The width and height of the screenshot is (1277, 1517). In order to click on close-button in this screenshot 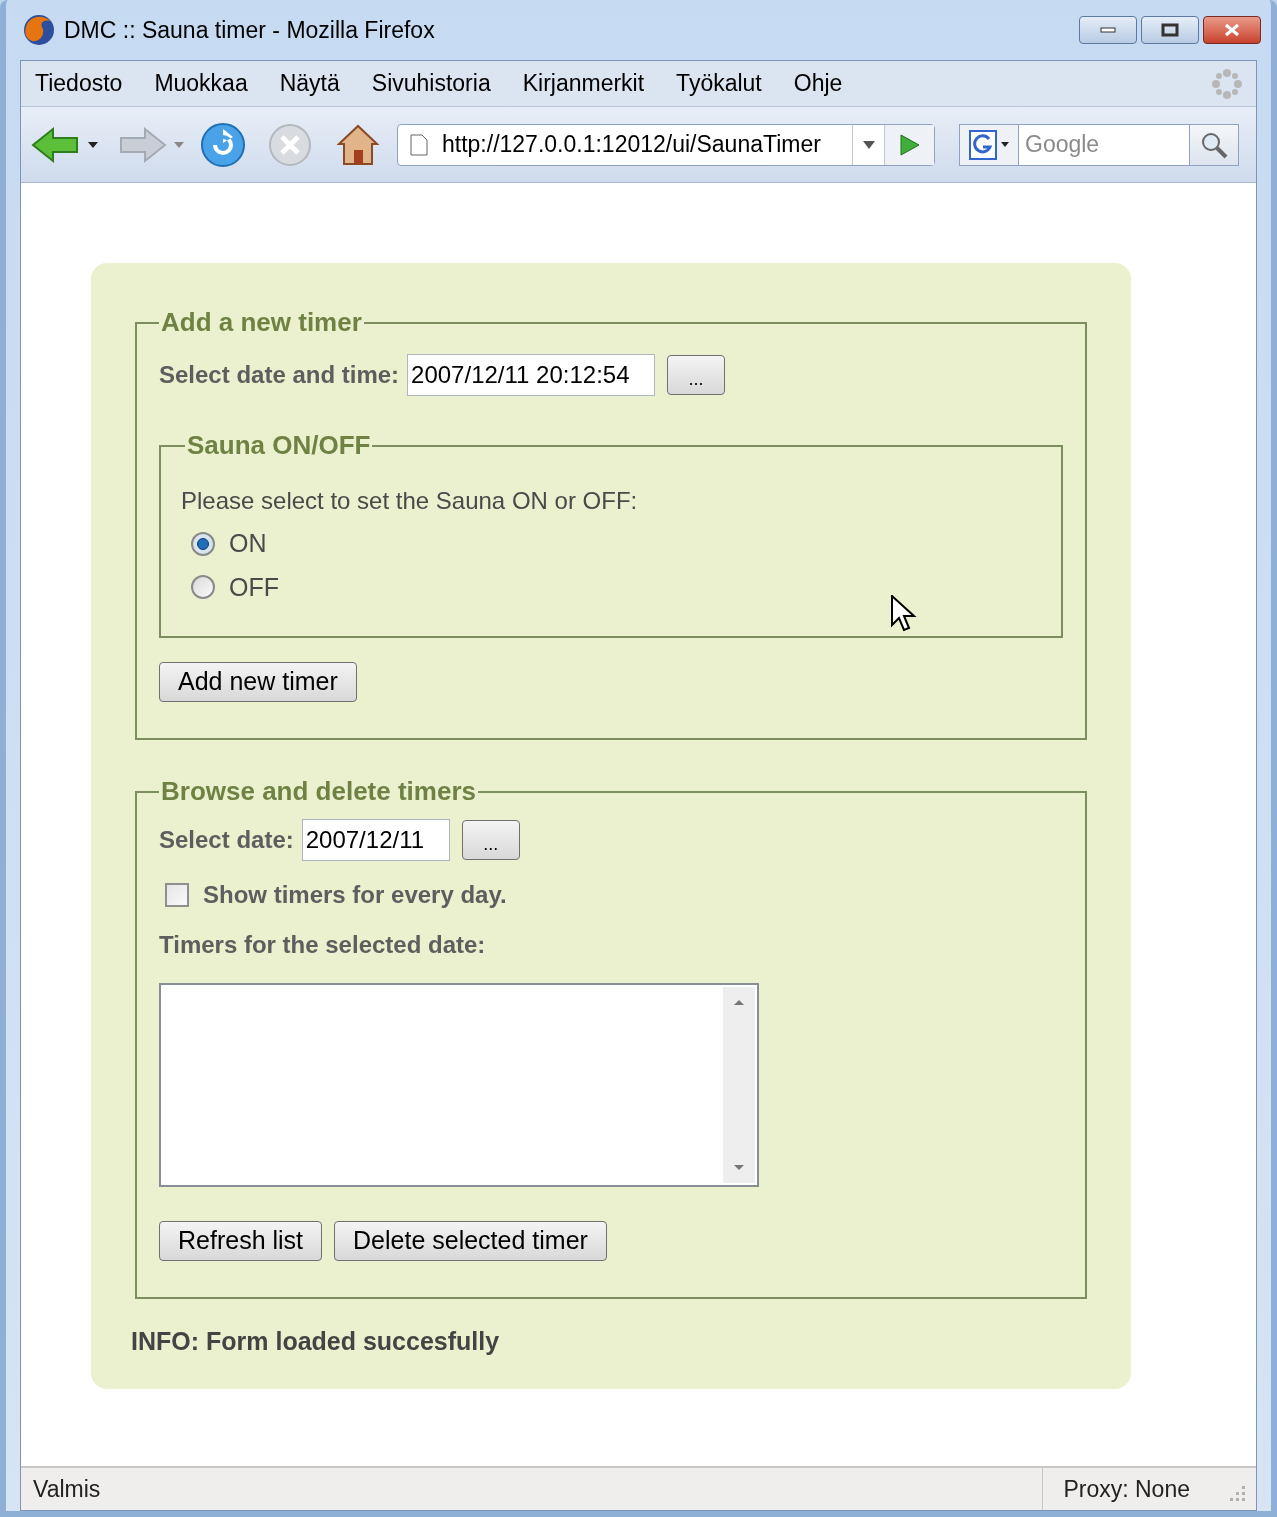, I will do `click(1232, 30)`.